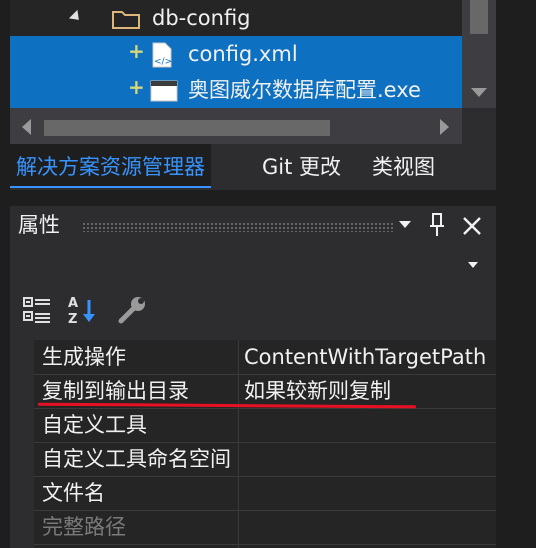  I want to click on property-row: 自定义工具命名空间, so click(265, 459).